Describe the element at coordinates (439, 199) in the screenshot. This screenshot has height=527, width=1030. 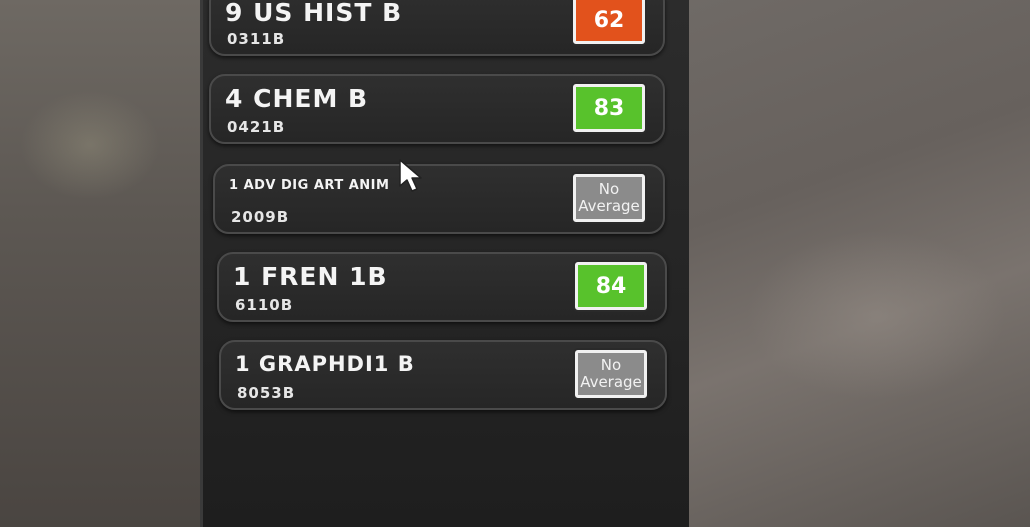
I see `course-card: 1 ADV DIG ART ANIM 2009B No Average` at that location.